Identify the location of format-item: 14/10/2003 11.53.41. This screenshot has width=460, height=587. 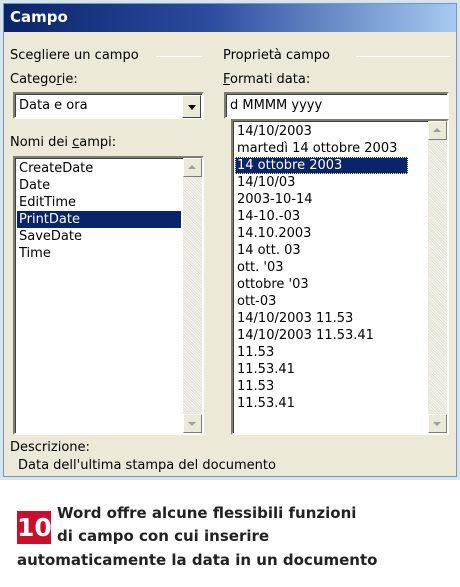
(304, 335).